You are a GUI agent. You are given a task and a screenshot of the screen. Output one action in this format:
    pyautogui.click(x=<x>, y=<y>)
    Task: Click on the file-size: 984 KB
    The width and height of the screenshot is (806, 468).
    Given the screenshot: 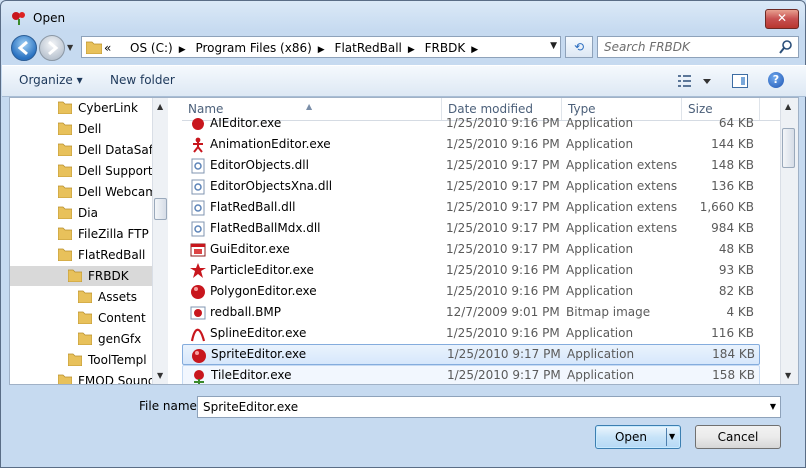 What is the action you would take?
    pyautogui.click(x=732, y=228)
    